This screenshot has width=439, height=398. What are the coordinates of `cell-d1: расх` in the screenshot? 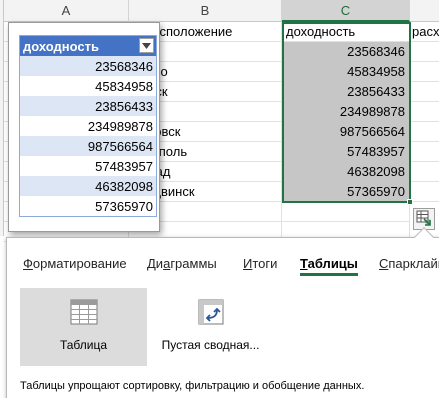 It's located at (424, 32).